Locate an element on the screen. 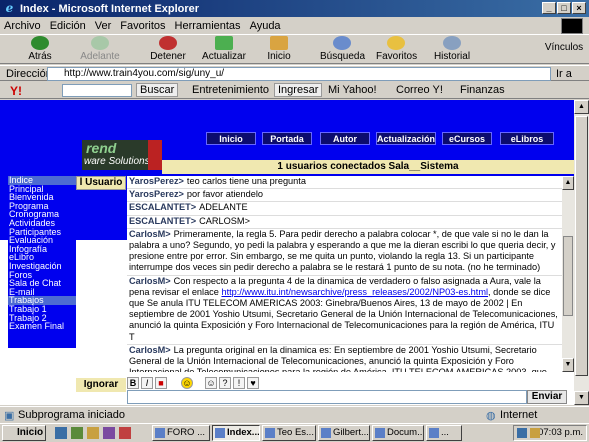 The image size is (589, 442). forward-arrow-icon is located at coordinates (100, 43).